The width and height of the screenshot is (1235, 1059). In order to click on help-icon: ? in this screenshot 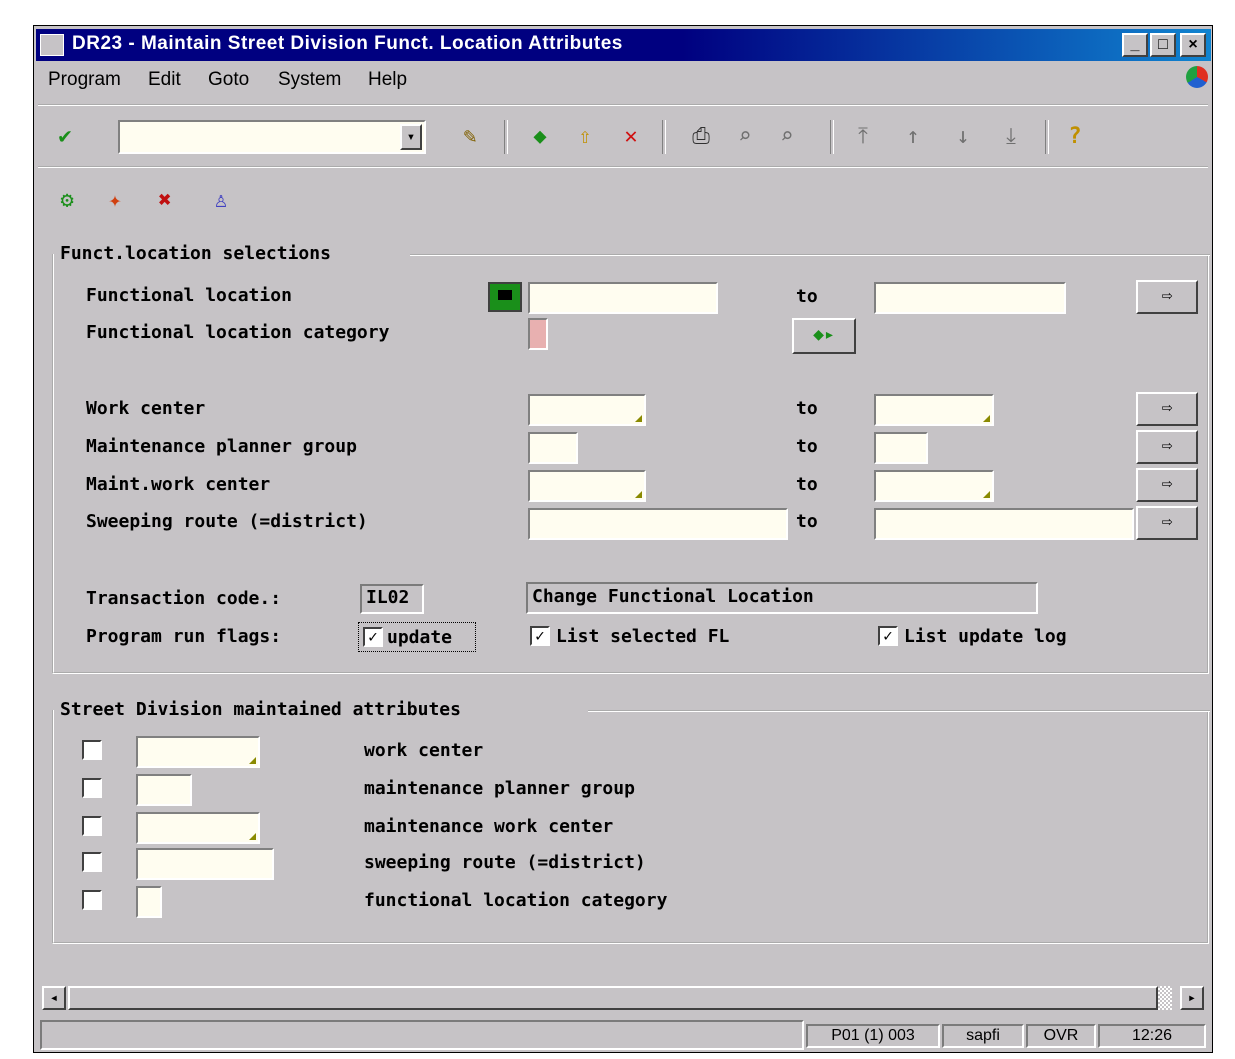, I will do `click(1075, 137)`.